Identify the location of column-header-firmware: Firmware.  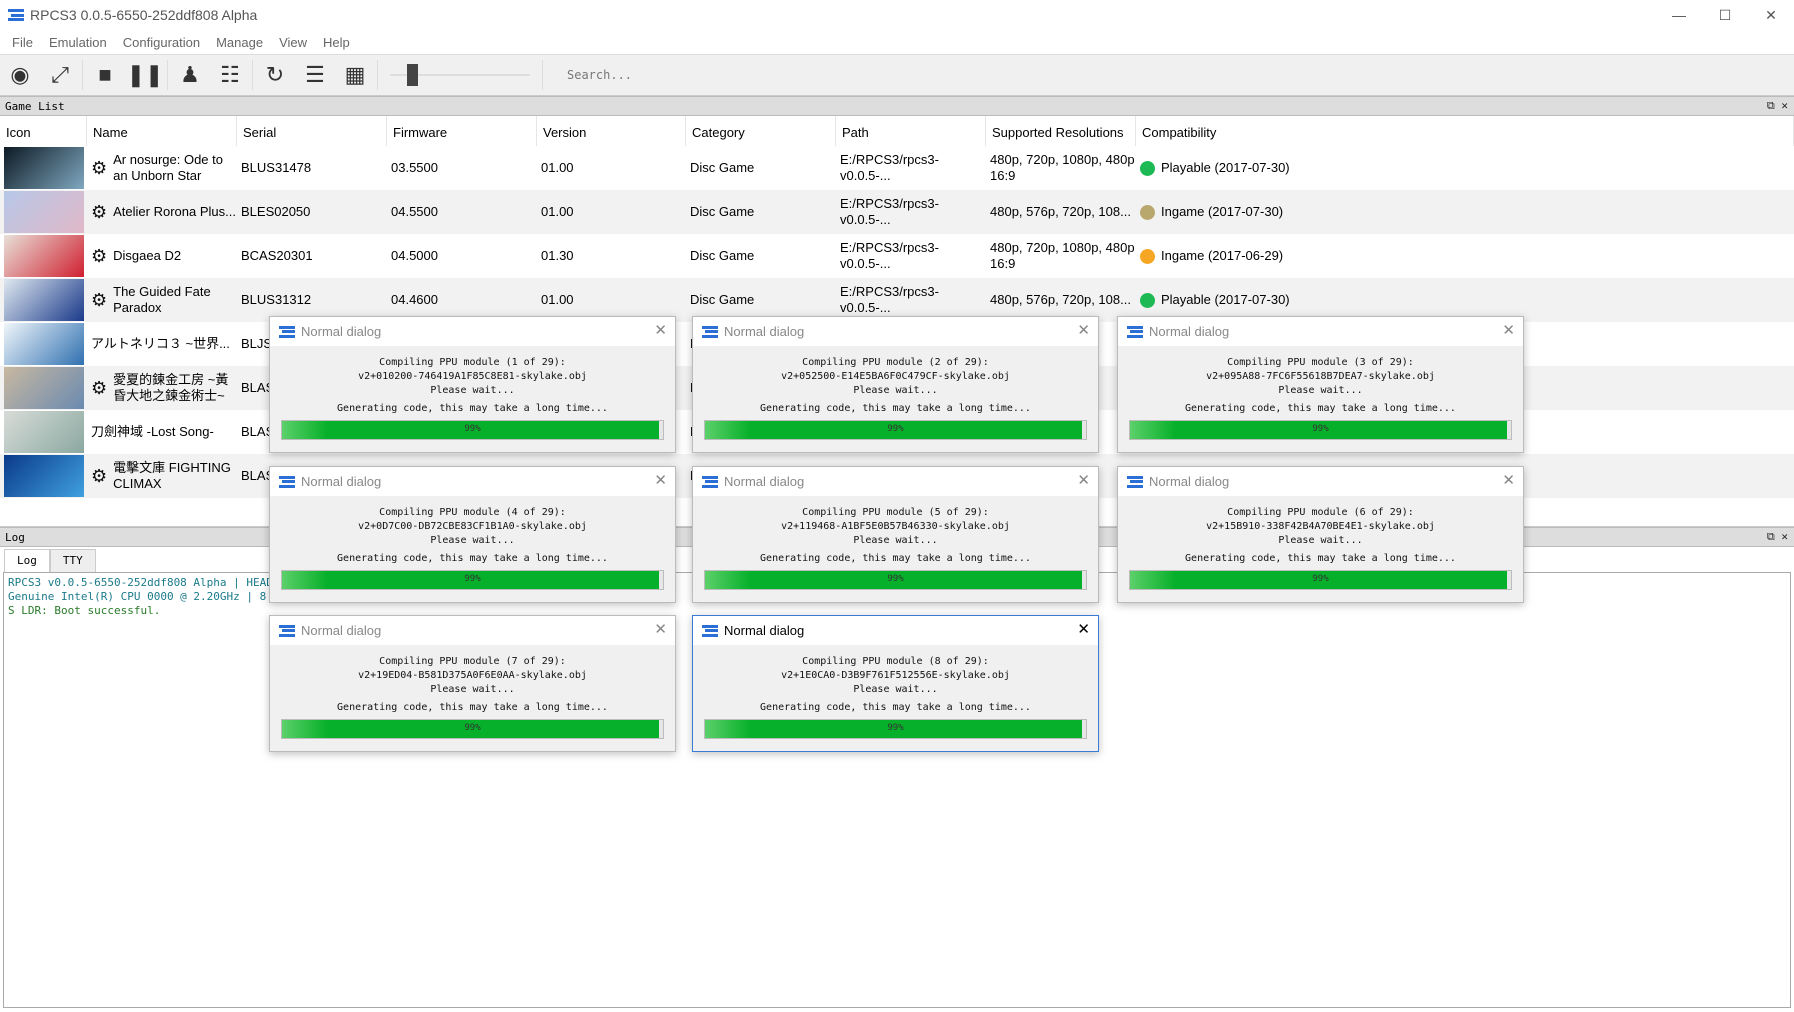
(462, 131).